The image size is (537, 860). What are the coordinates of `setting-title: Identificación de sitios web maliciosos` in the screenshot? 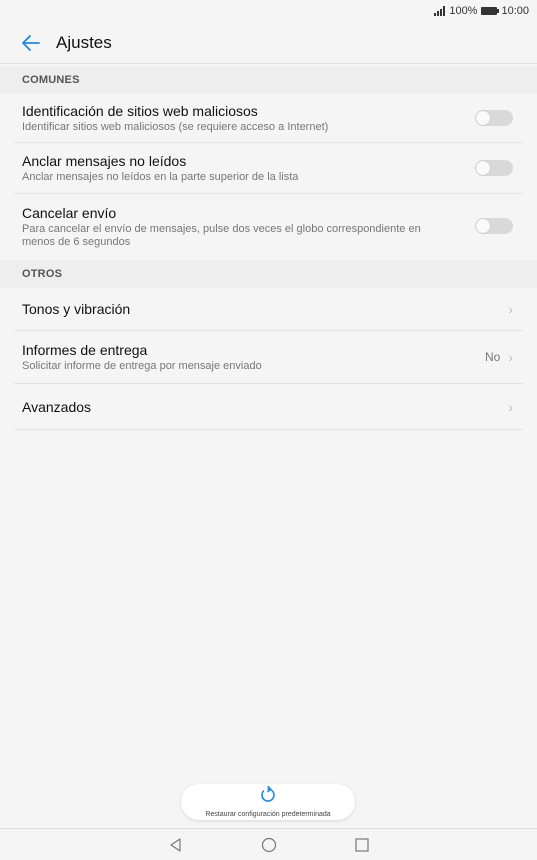 It's located at (140, 111).